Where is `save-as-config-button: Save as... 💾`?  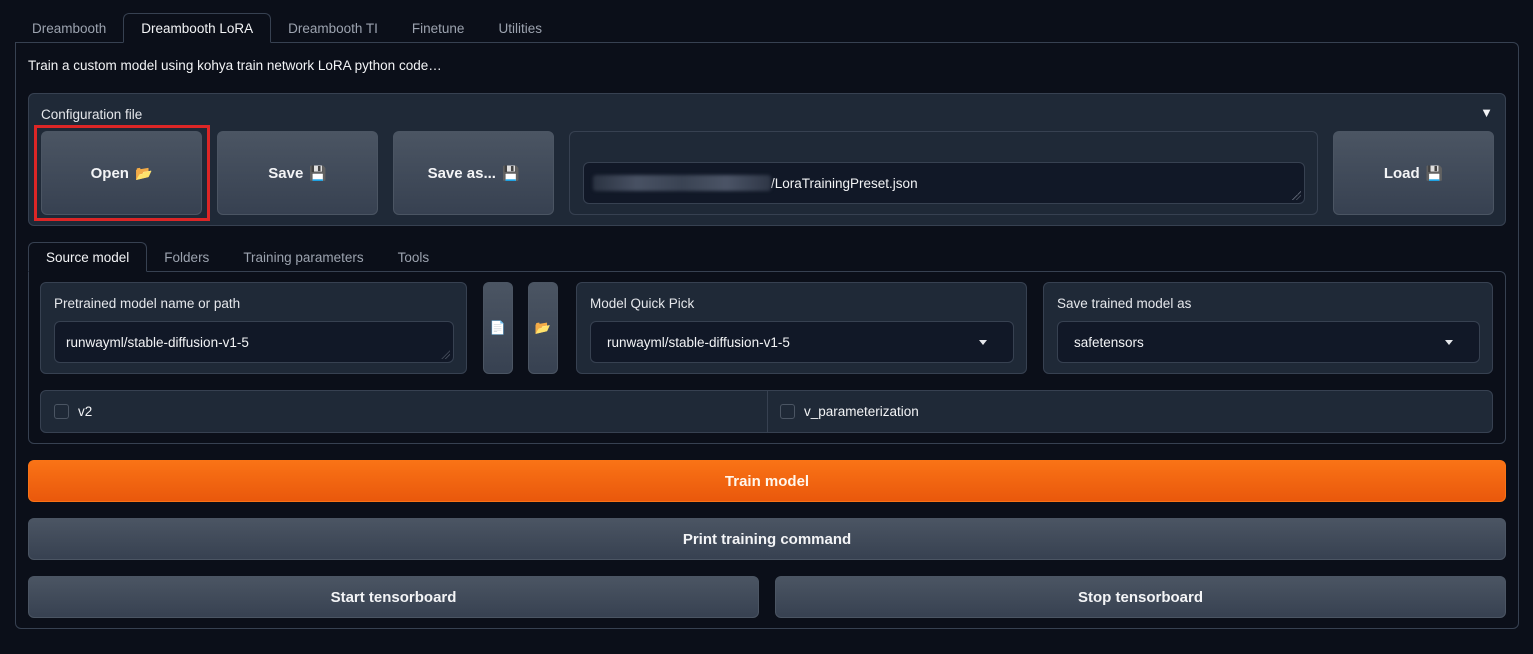
save-as-config-button: Save as... 💾 is located at coordinates (473, 173).